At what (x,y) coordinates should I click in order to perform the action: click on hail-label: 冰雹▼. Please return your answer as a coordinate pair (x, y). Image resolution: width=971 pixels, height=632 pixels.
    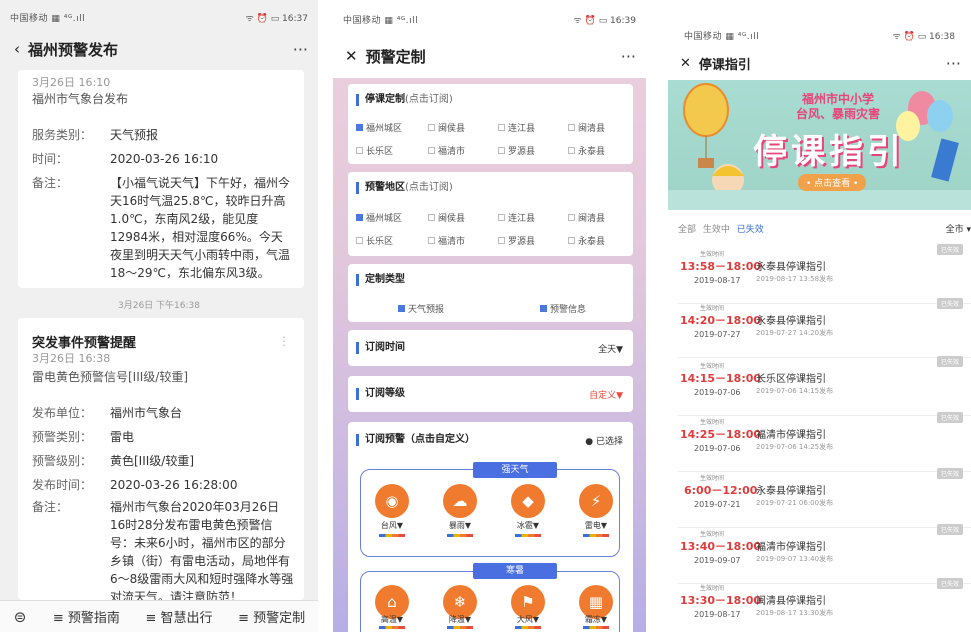
    Looking at the image, I should click on (528, 525).